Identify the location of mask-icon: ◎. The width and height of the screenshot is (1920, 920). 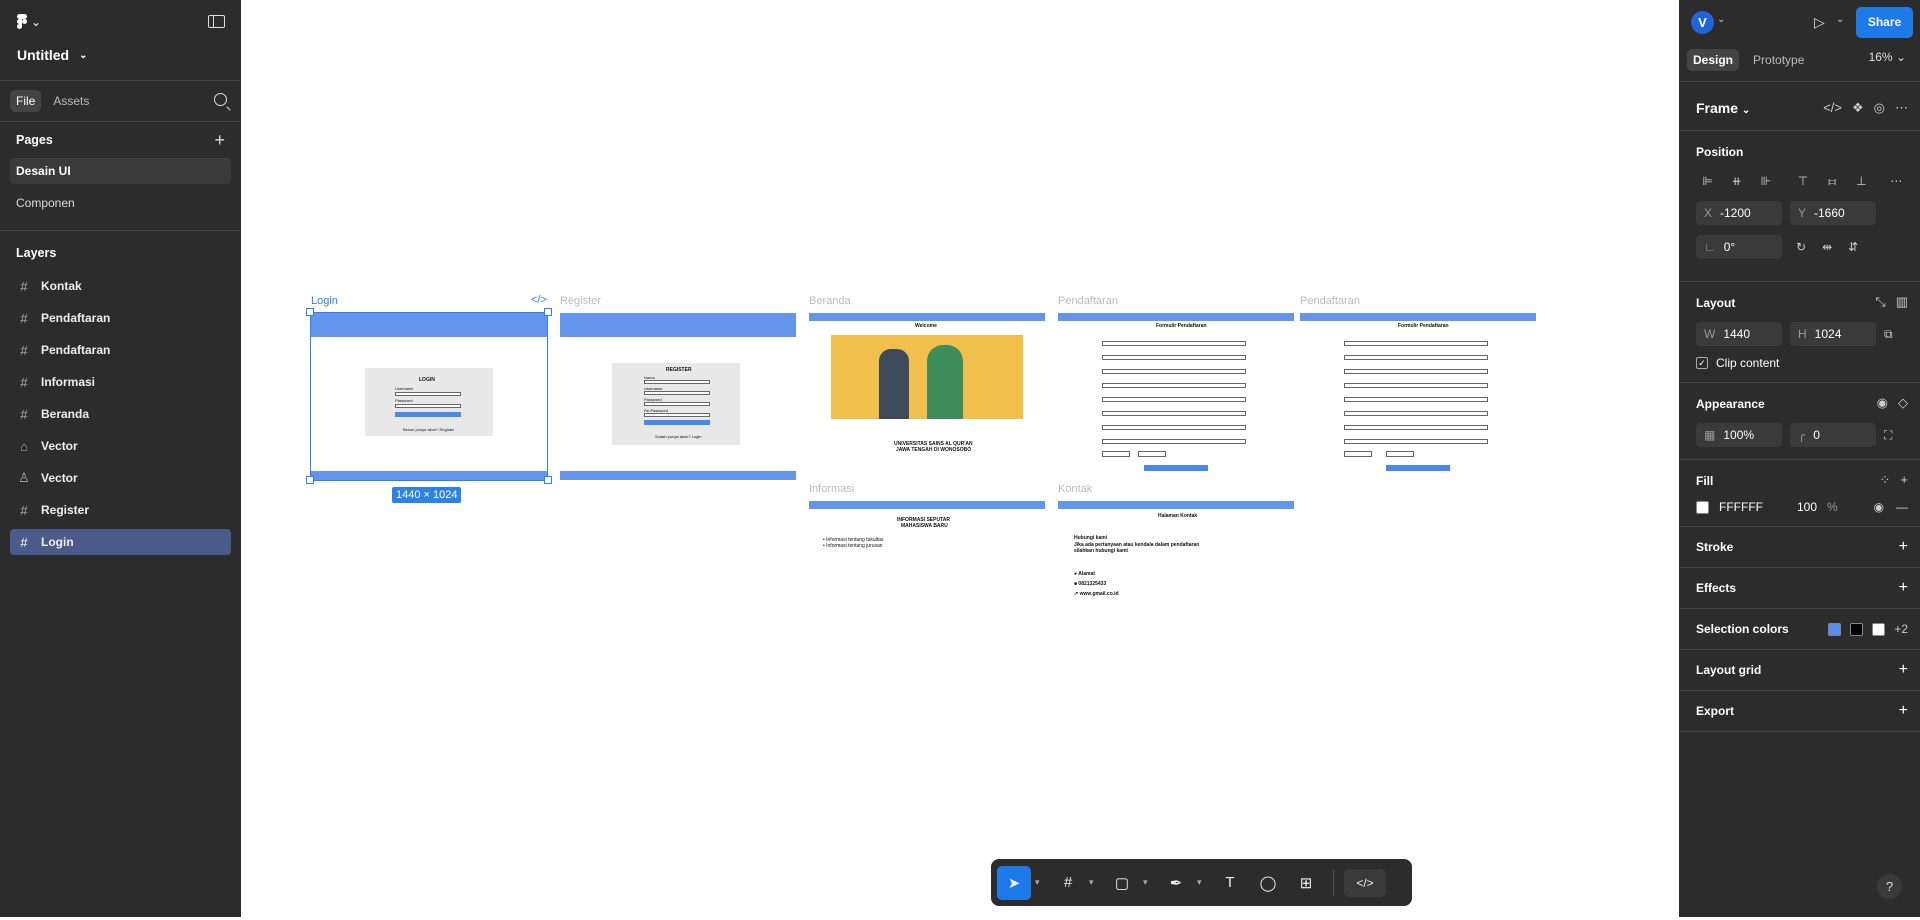
(1879, 108).